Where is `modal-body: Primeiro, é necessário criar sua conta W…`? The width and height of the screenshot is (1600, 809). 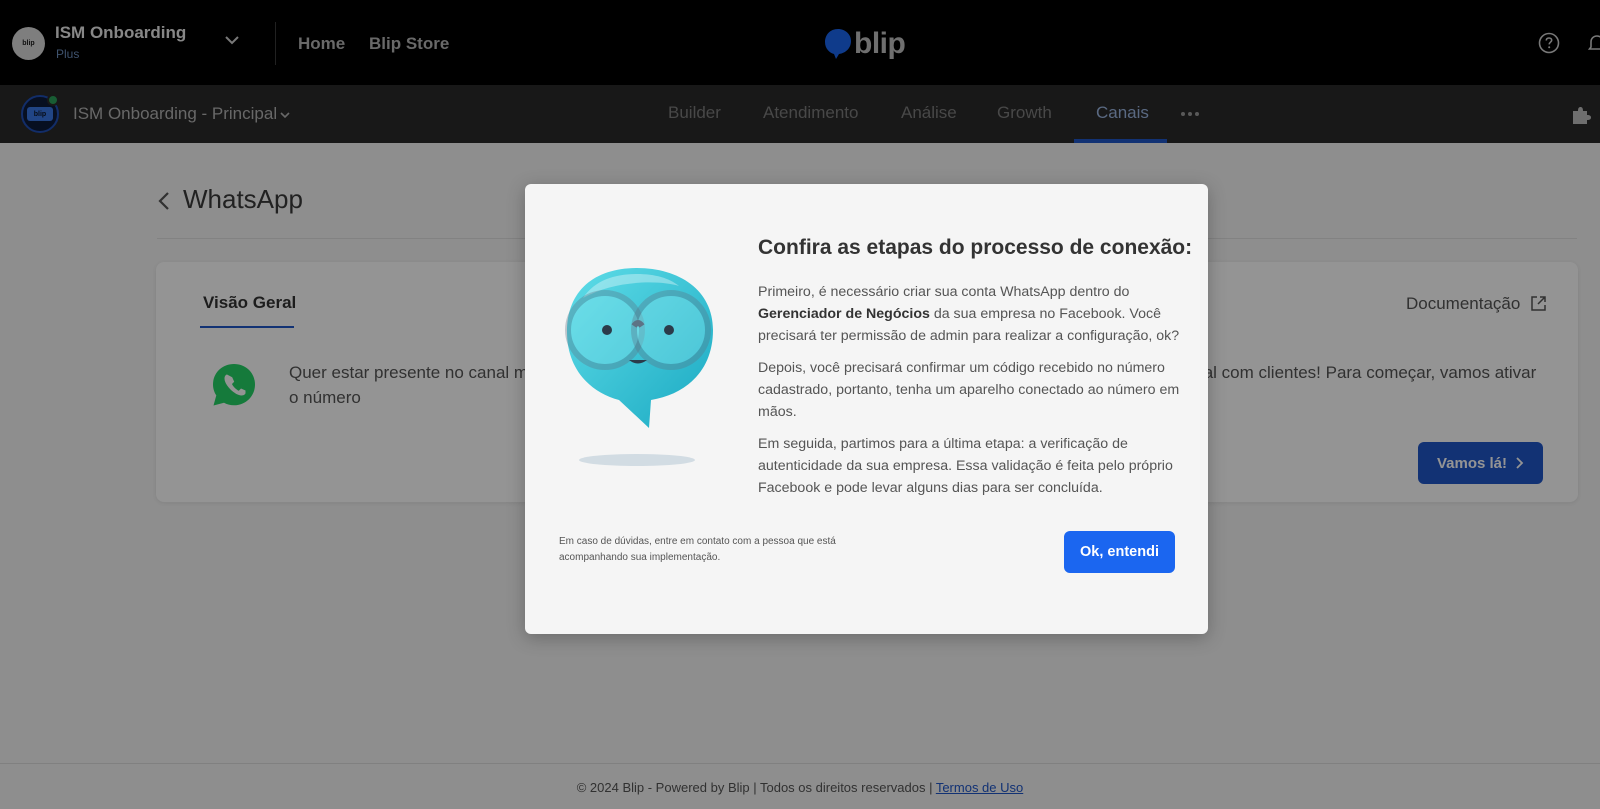 modal-body: Primeiro, é necessário criar sua conta W… is located at coordinates (970, 395).